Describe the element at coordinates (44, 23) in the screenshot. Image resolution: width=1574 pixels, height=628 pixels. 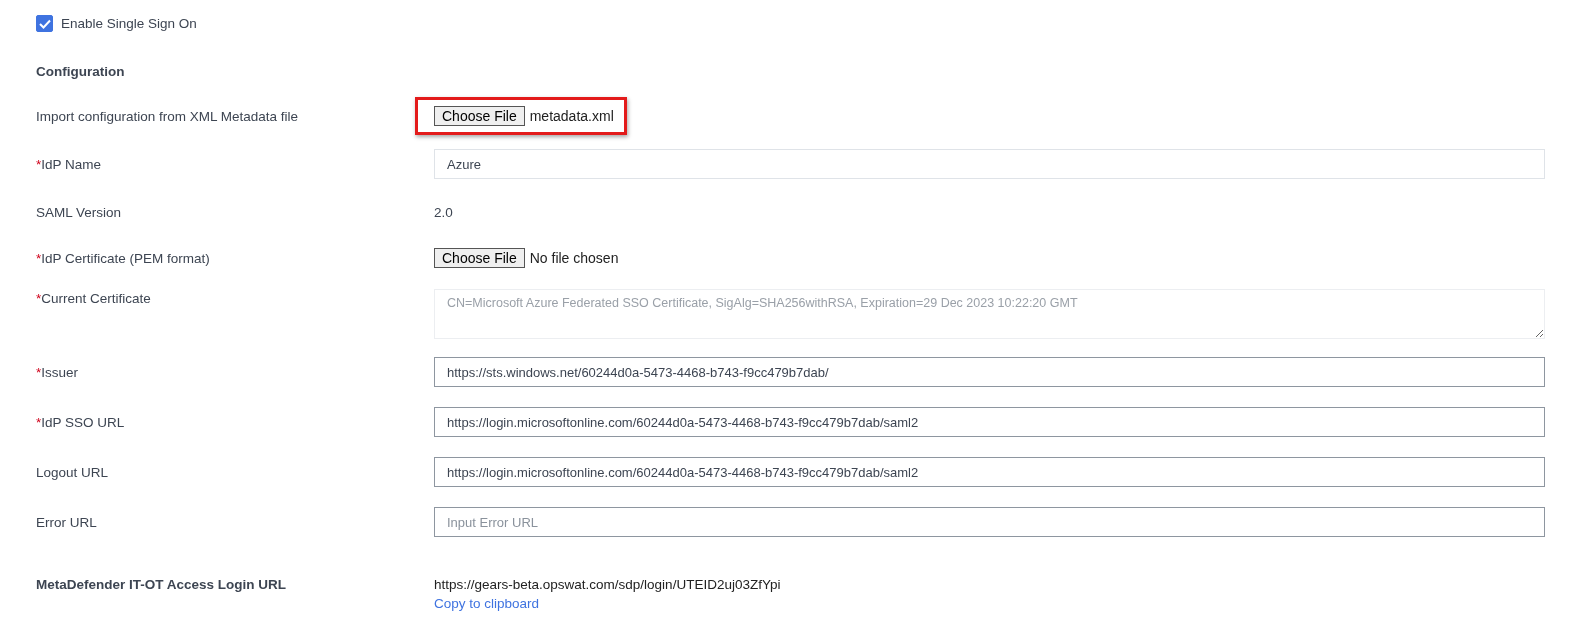
I see `checkbox` at that location.